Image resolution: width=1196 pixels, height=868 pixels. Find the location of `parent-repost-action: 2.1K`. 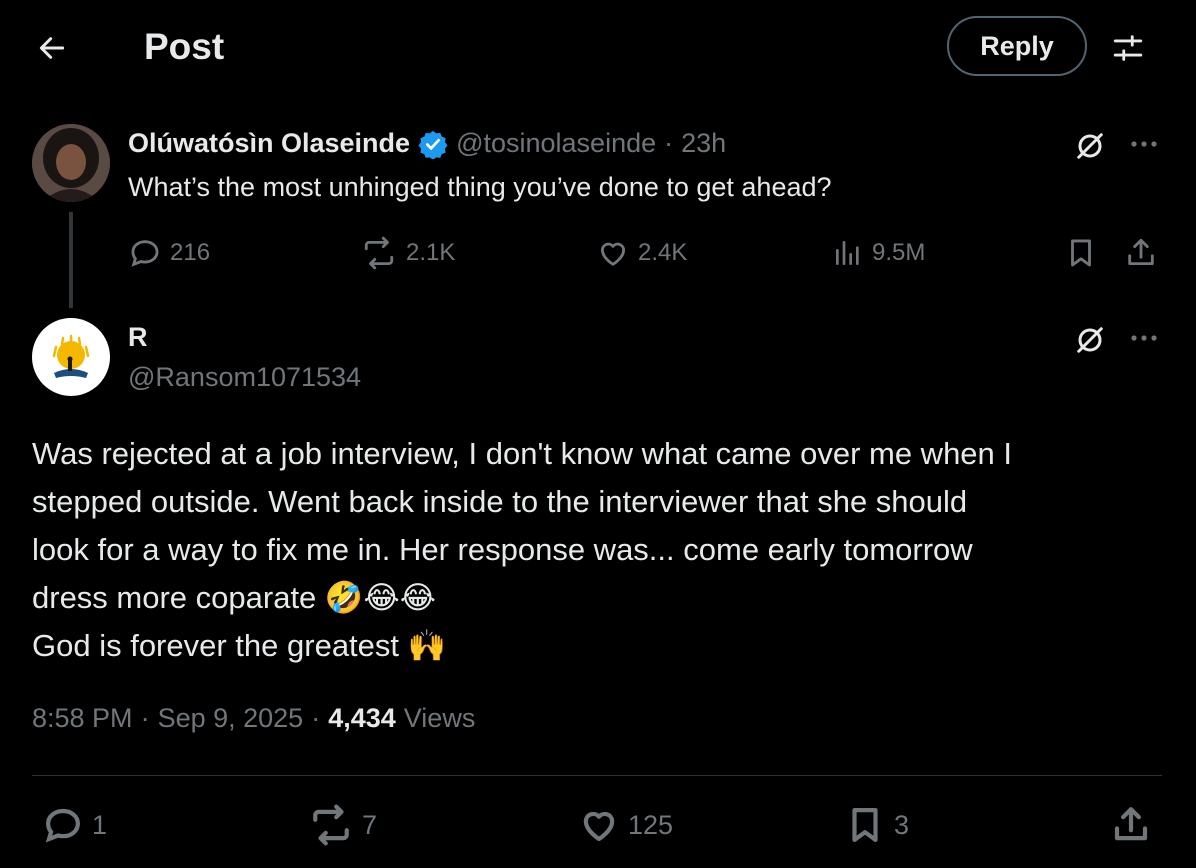

parent-repost-action: 2.1K is located at coordinates (407, 253).